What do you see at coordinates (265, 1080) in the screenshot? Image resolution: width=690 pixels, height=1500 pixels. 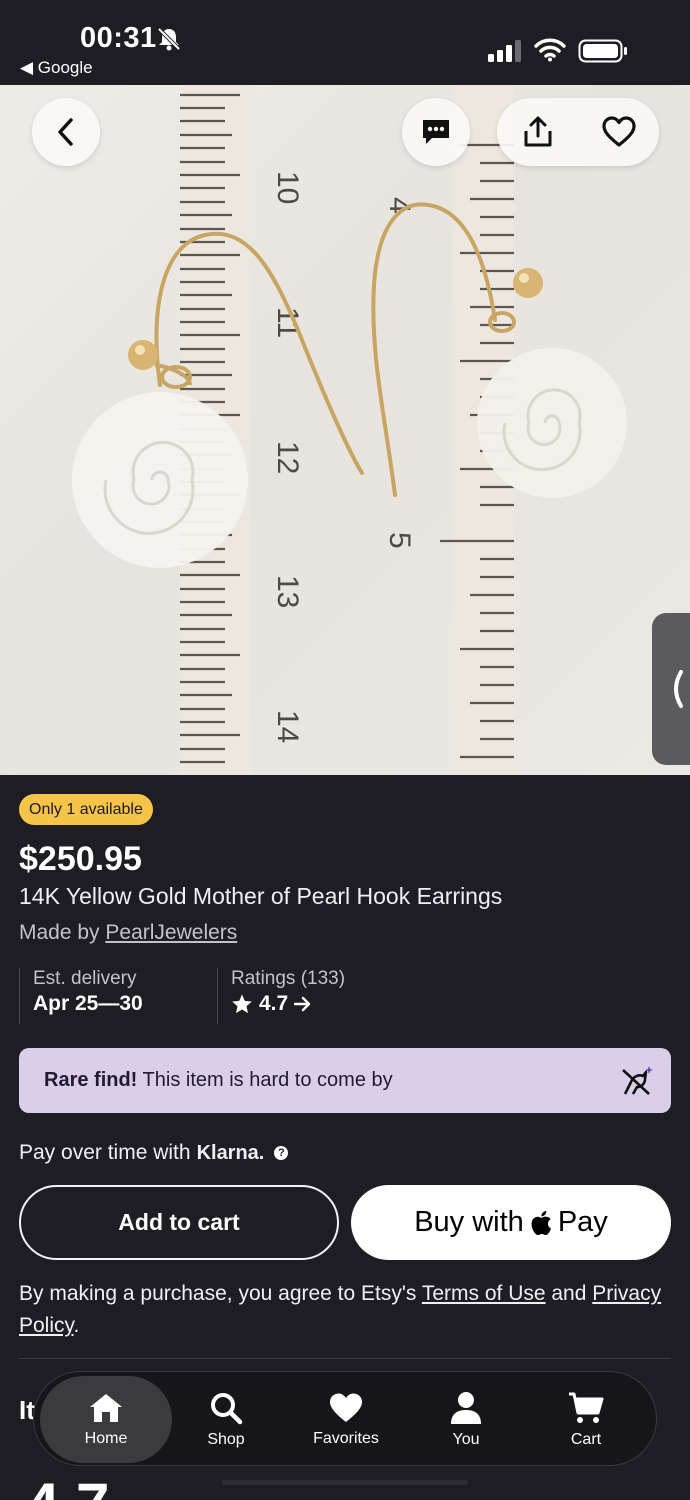 I see `rare-find-text: This item is hard to come by` at bounding box center [265, 1080].